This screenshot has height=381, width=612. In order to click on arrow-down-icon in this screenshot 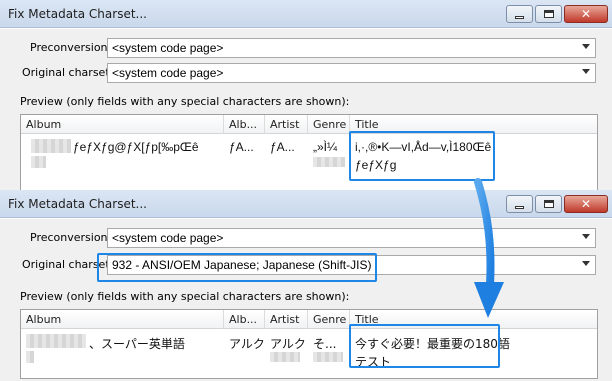, I will do `click(489, 248)`.